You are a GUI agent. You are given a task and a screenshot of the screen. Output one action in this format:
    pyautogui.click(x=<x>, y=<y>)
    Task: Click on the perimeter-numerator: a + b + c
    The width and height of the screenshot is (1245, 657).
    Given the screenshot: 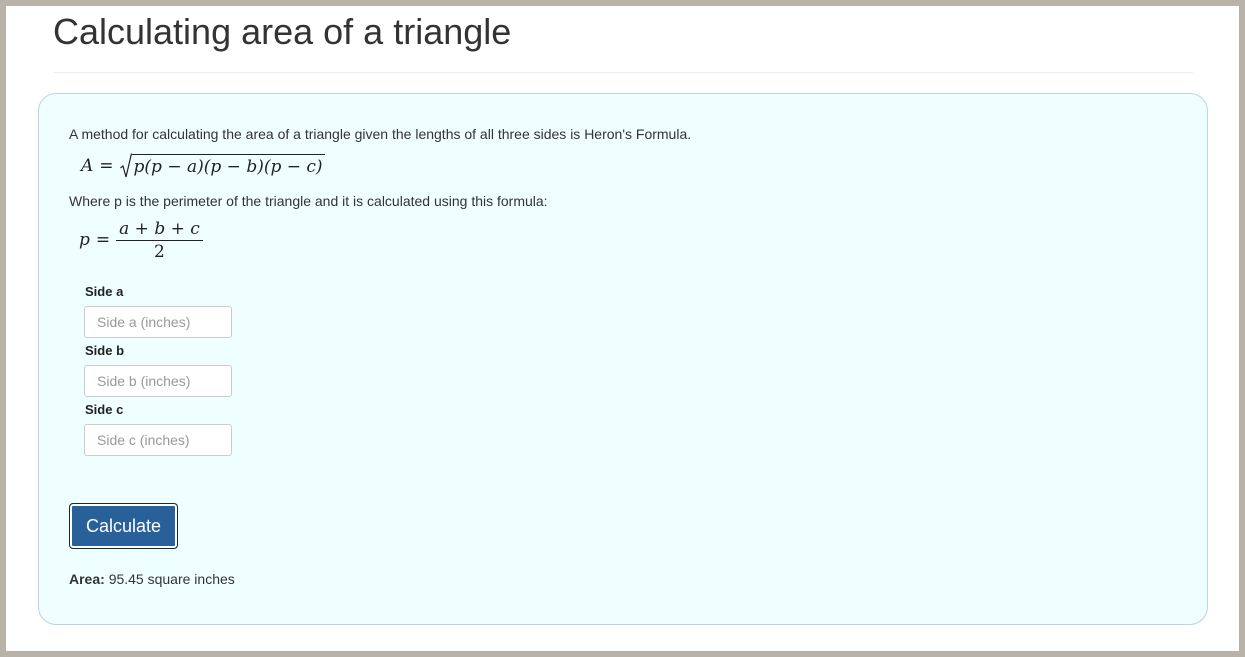 What is the action you would take?
    pyautogui.click(x=159, y=229)
    